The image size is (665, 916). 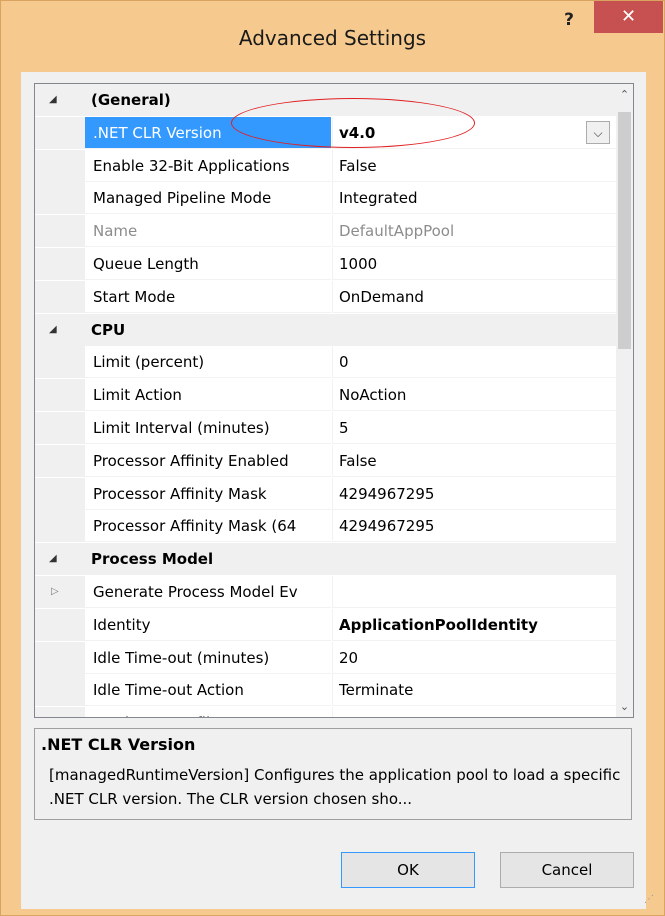 What do you see at coordinates (624, 706) in the screenshot?
I see `scroll-down-icon: ⌄` at bounding box center [624, 706].